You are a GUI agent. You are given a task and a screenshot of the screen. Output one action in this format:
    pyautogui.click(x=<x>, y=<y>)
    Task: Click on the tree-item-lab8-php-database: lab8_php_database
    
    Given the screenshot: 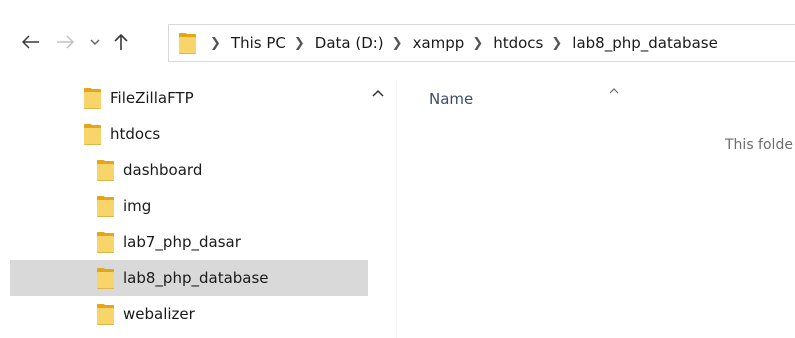 What is the action you would take?
    pyautogui.click(x=189, y=278)
    